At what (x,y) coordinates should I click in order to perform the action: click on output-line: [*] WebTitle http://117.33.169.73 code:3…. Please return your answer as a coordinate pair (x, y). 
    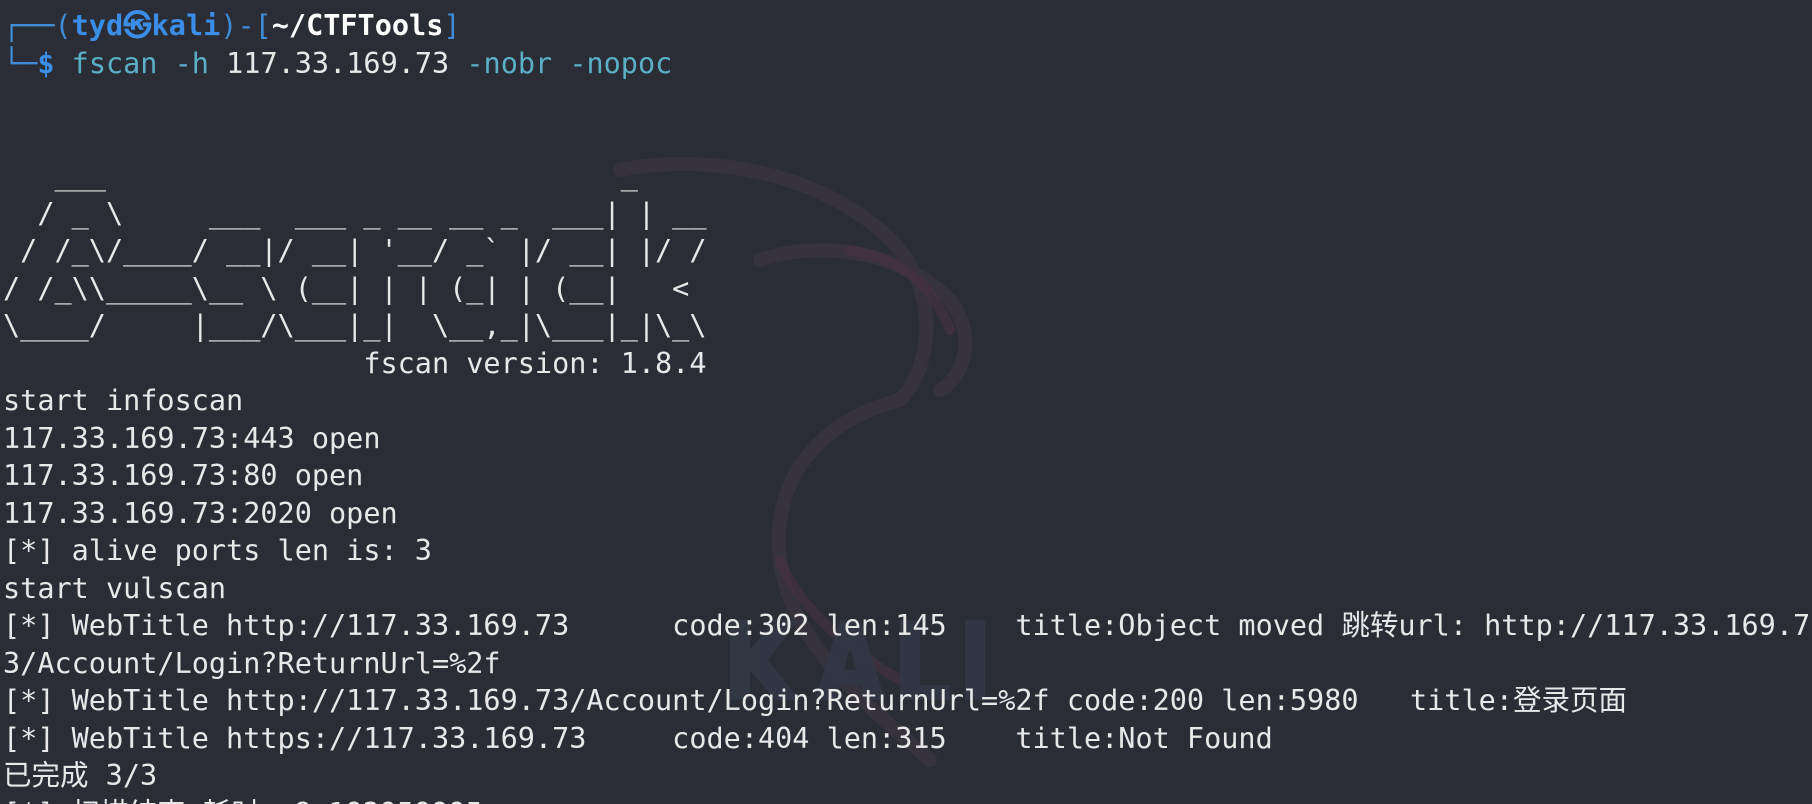
    Looking at the image, I should click on (907, 625).